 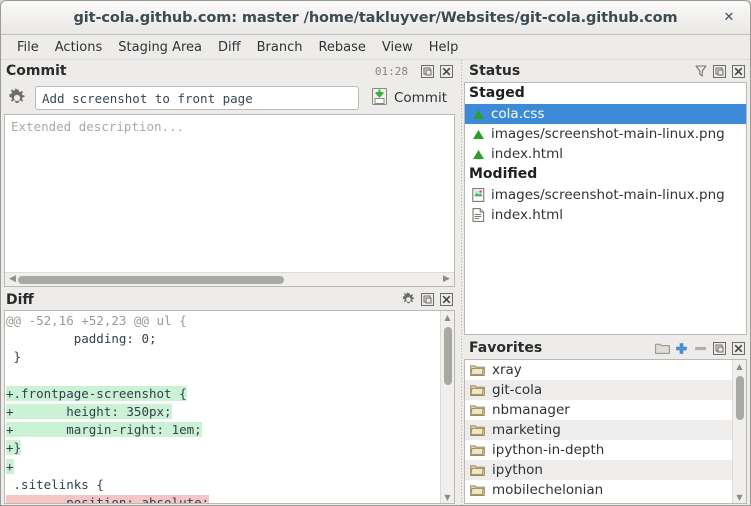 What do you see at coordinates (409, 98) in the screenshot?
I see `commit-button: Commit` at bounding box center [409, 98].